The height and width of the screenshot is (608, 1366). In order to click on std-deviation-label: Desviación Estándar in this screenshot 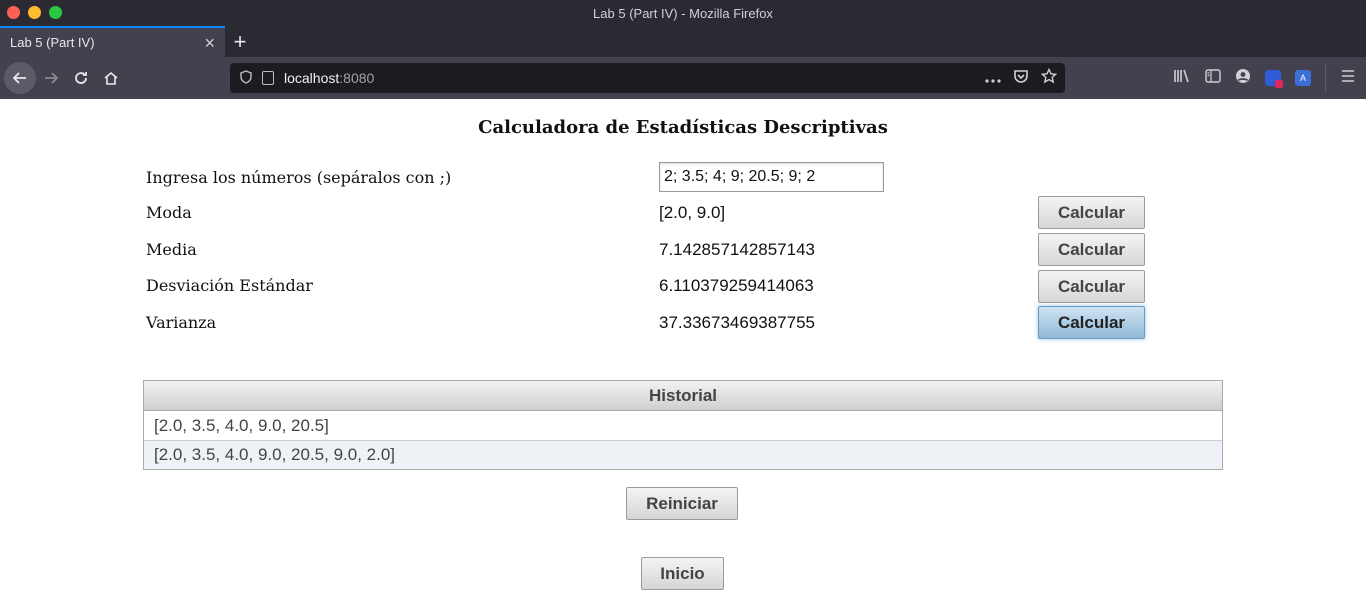, I will do `click(229, 285)`.